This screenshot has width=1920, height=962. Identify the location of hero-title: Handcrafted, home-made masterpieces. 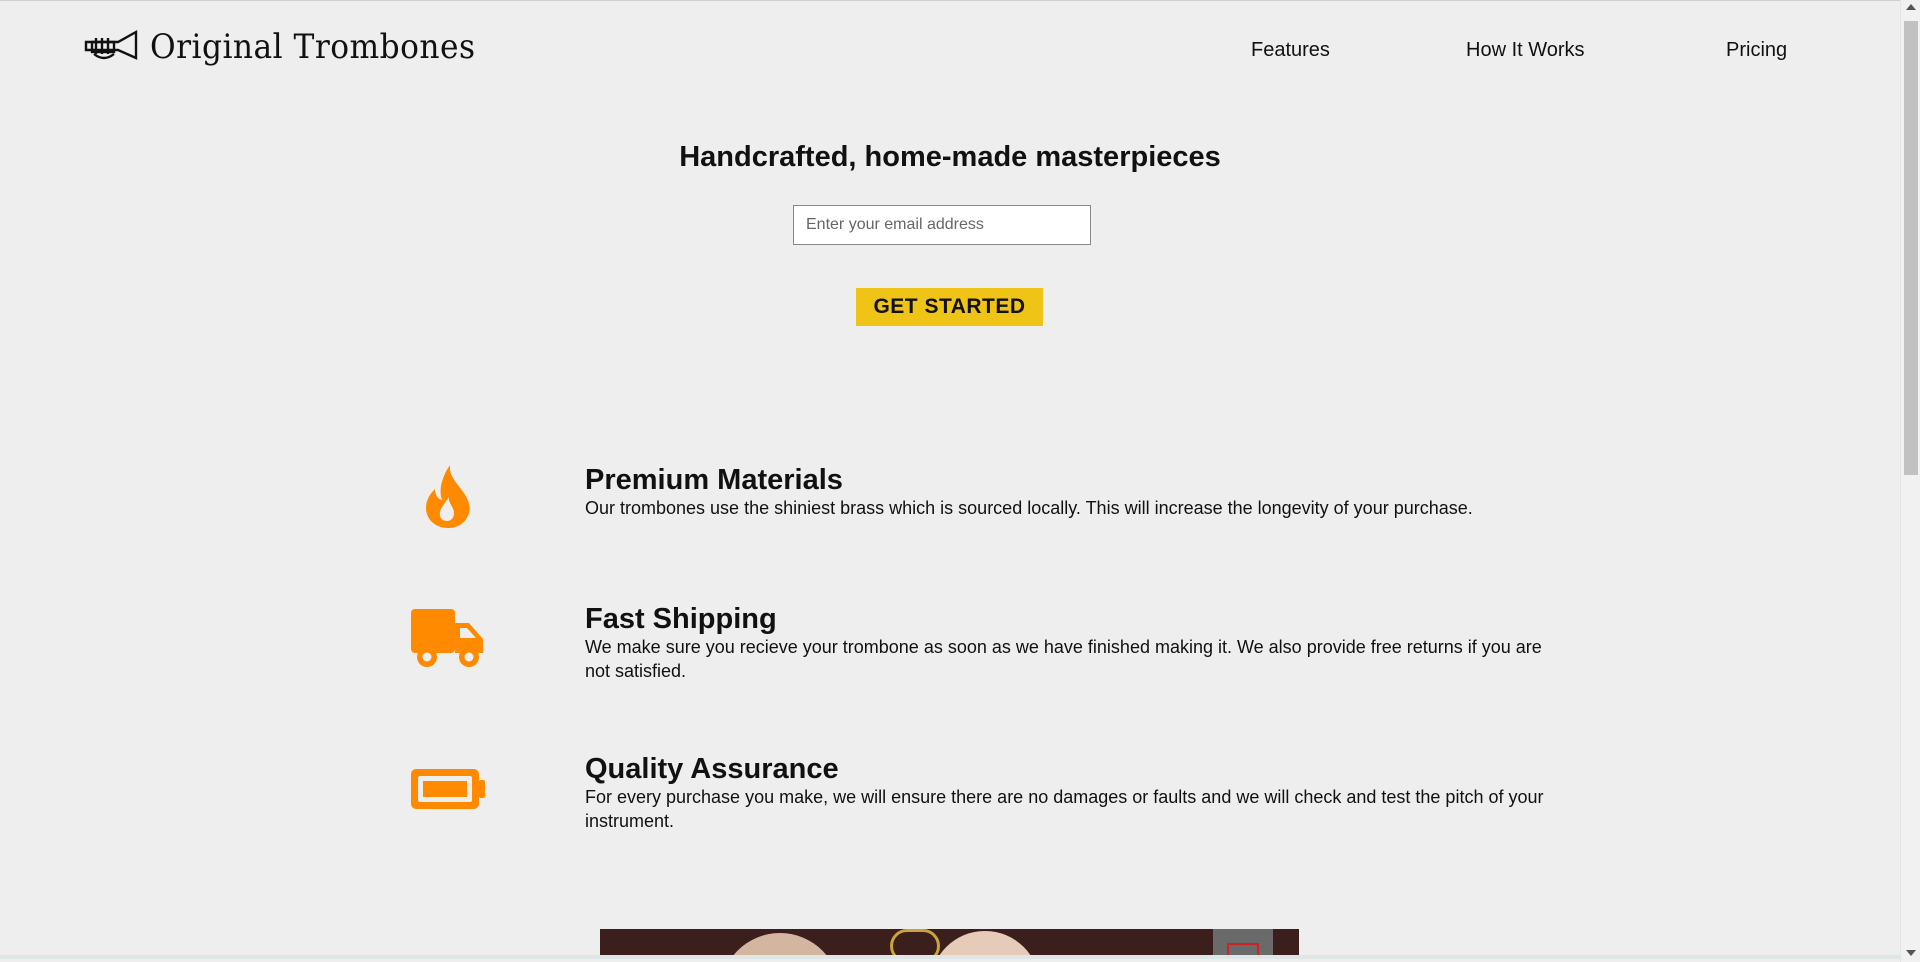
(950, 157).